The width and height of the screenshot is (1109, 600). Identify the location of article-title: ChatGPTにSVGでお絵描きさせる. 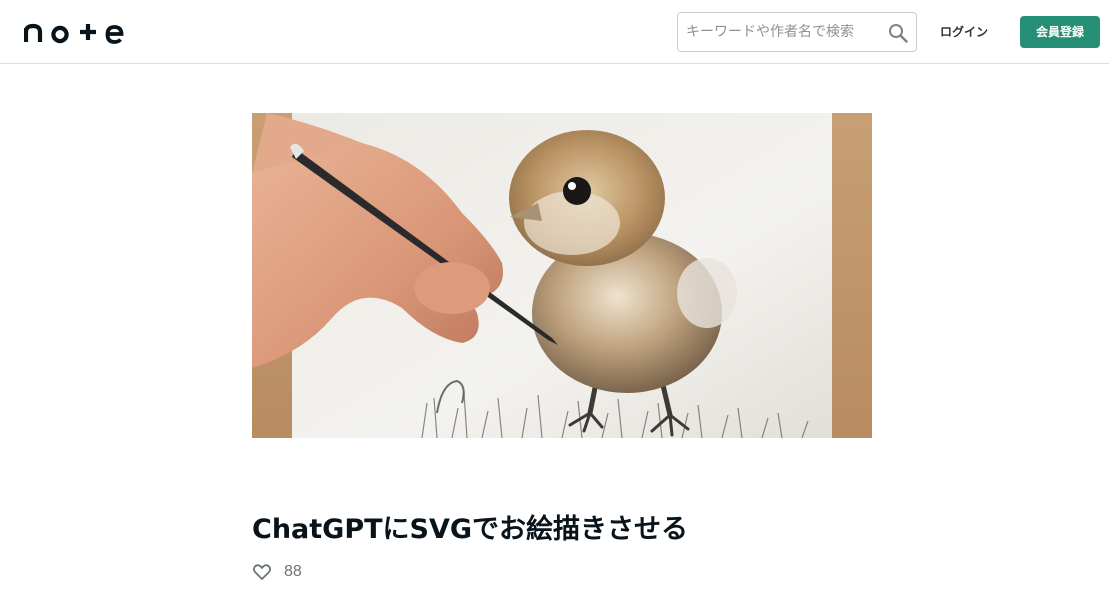
(470, 529).